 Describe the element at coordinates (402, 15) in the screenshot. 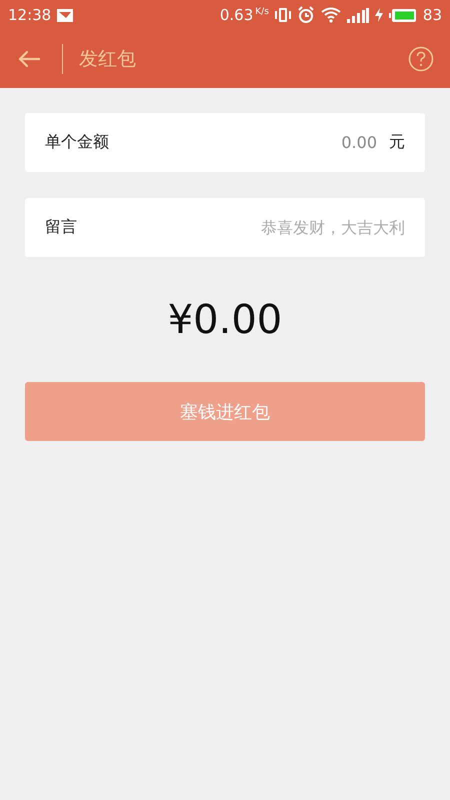

I see `battery-icon` at that location.